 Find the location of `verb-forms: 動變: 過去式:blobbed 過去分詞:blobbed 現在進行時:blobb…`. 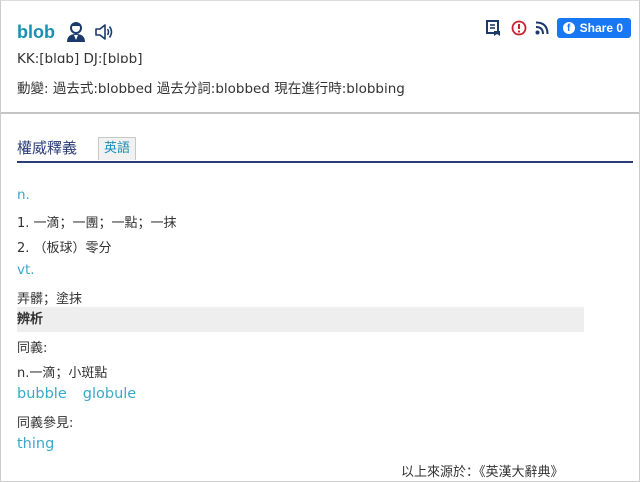

verb-forms: 動變: 過去式:blobbed 過去分詞:blobbed 現在進行時:blobb… is located at coordinates (211, 89).